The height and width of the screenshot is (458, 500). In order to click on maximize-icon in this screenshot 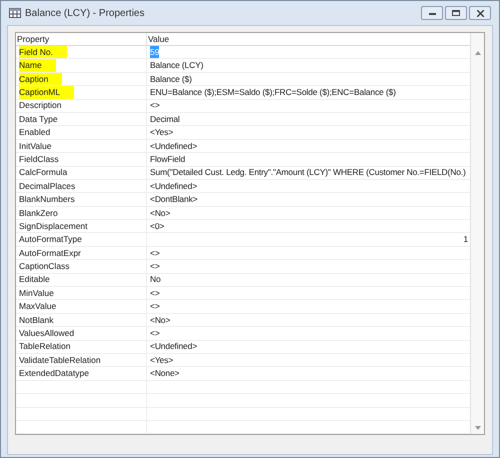, I will do `click(456, 13)`.